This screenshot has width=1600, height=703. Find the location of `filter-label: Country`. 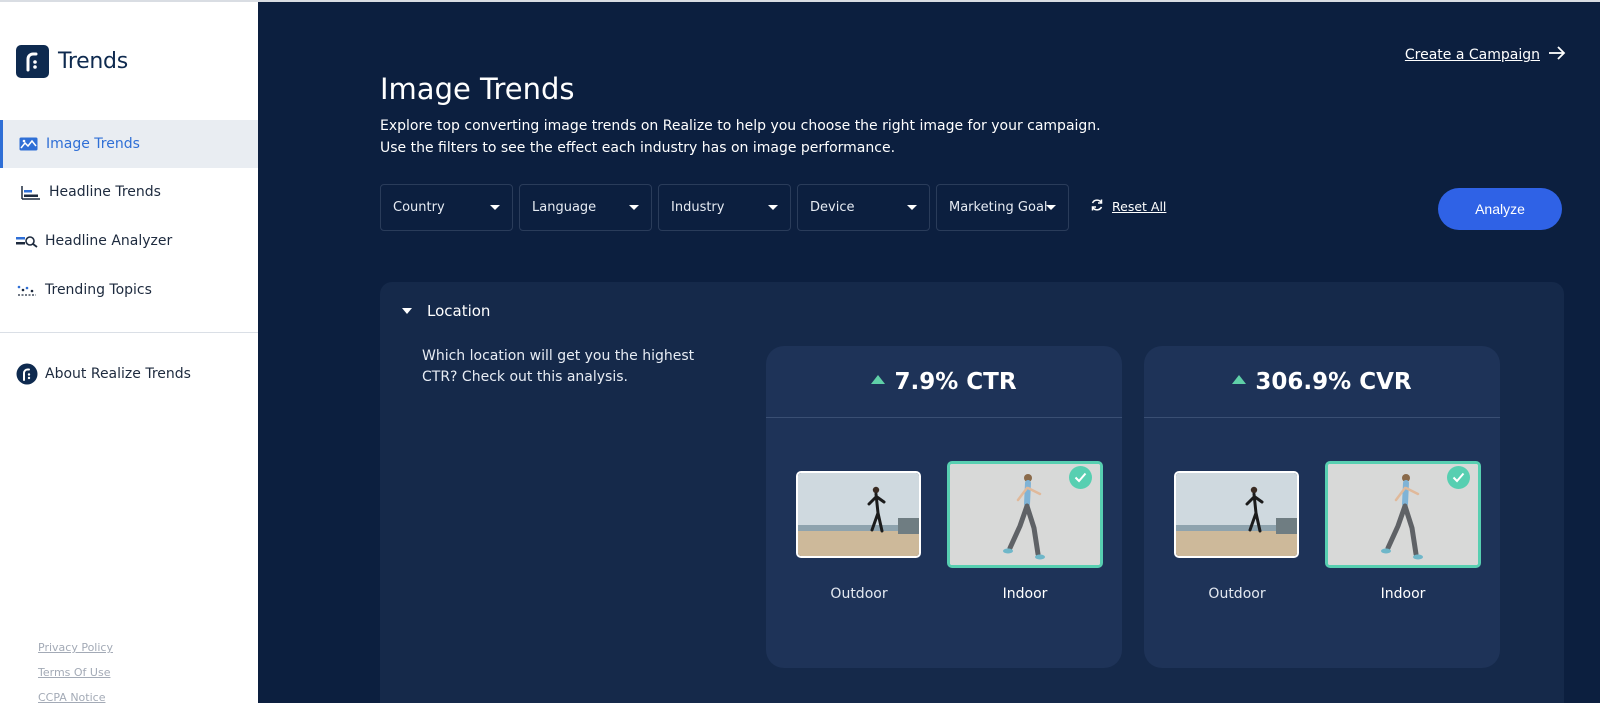

filter-label: Country is located at coordinates (419, 207).